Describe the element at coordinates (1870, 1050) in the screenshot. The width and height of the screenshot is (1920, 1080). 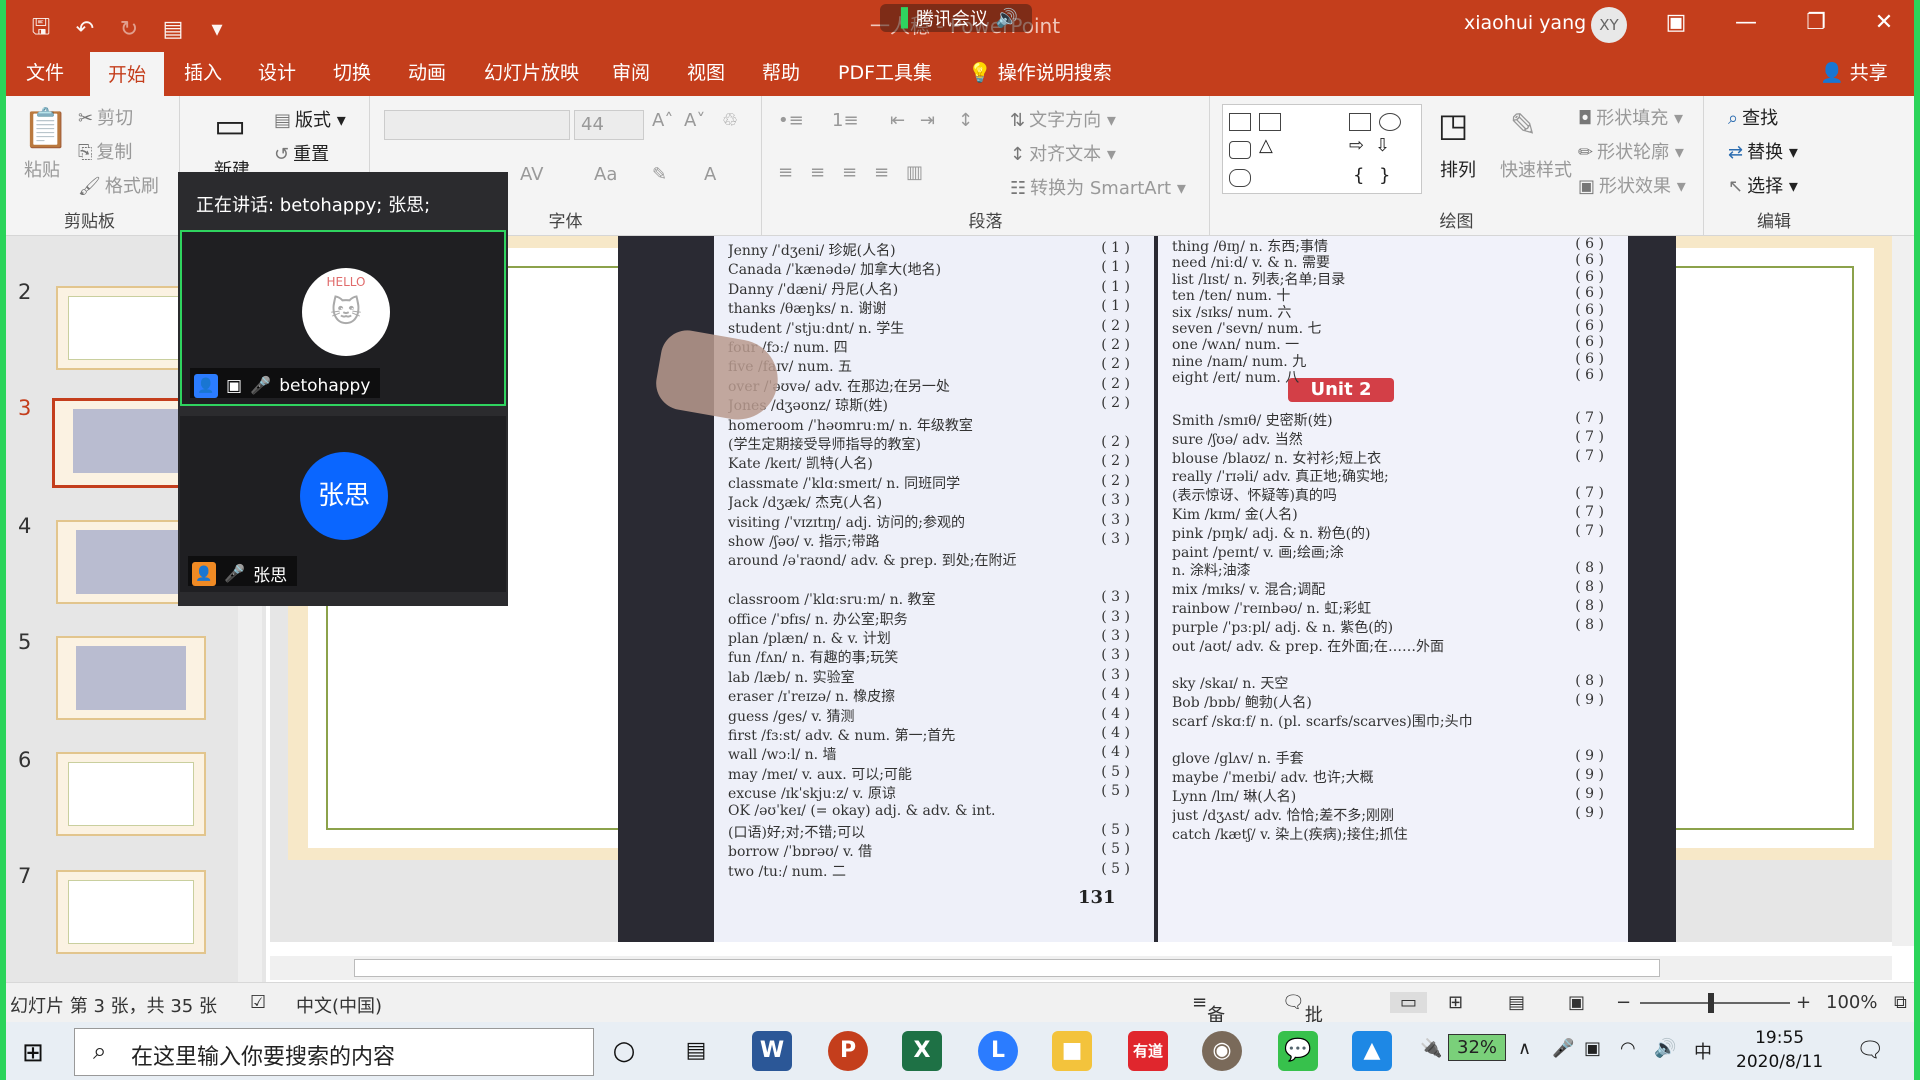
I see `notification-icon: 🗨` at that location.